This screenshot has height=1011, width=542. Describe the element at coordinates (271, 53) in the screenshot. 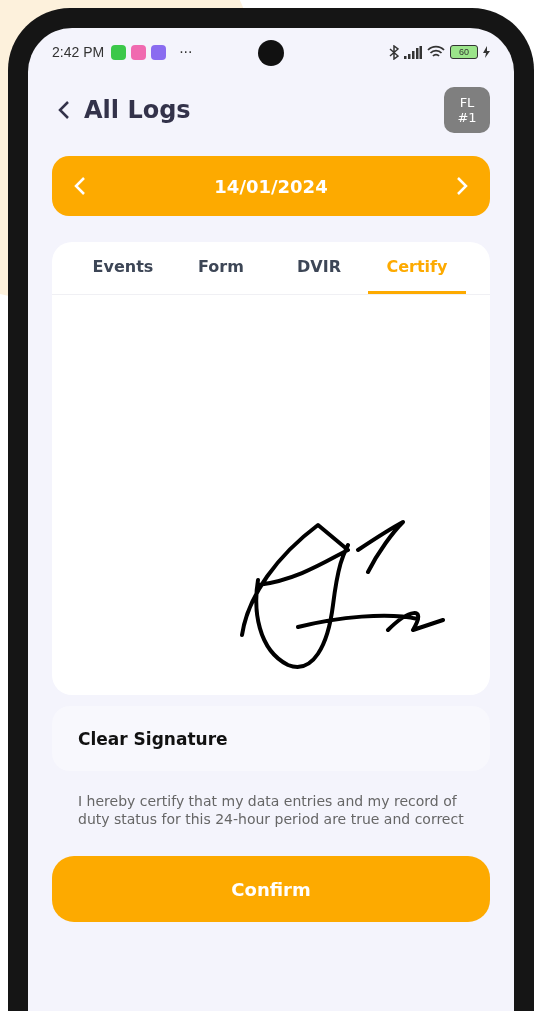

I see `camera-icon` at that location.